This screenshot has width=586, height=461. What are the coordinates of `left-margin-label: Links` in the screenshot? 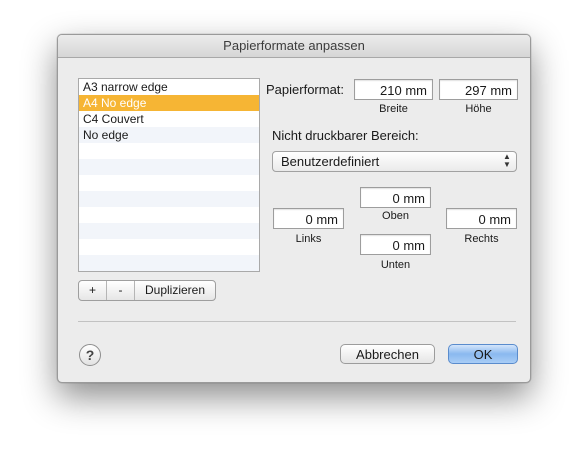 It's located at (308, 239).